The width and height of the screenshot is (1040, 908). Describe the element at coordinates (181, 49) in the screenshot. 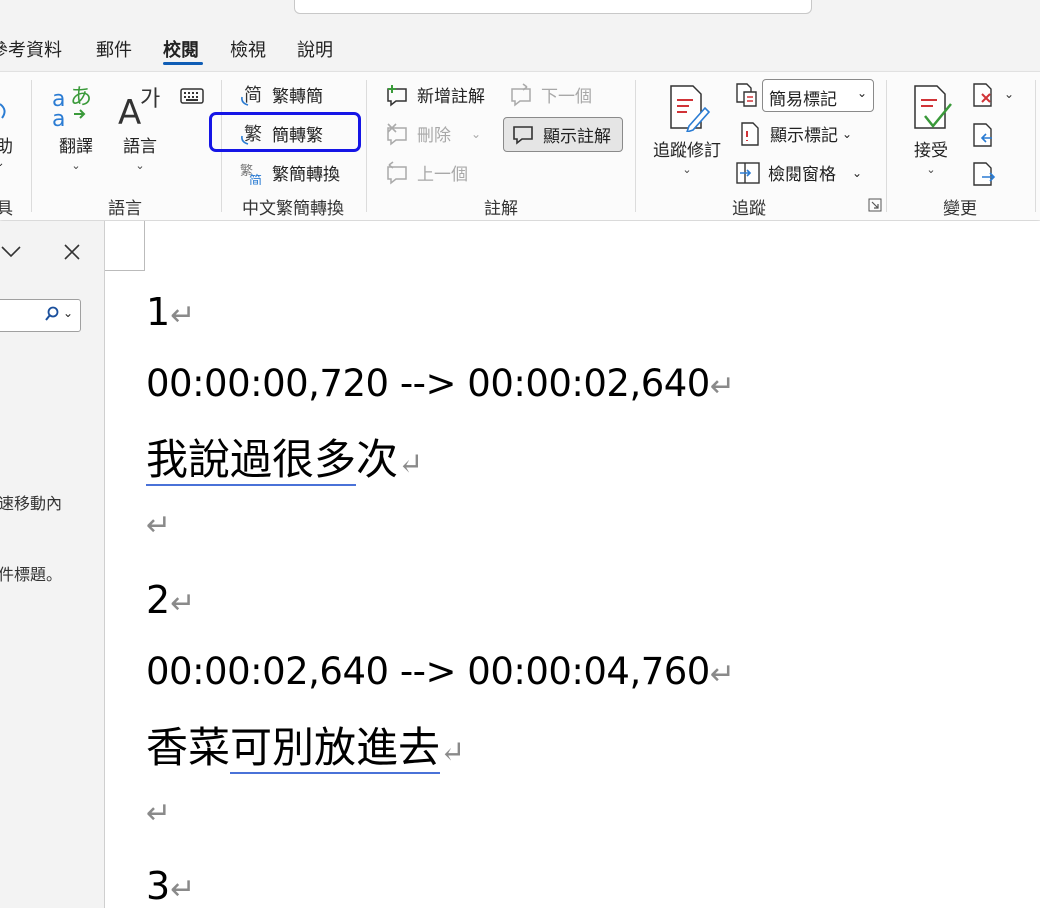

I see `tab-review: 校閱` at that location.